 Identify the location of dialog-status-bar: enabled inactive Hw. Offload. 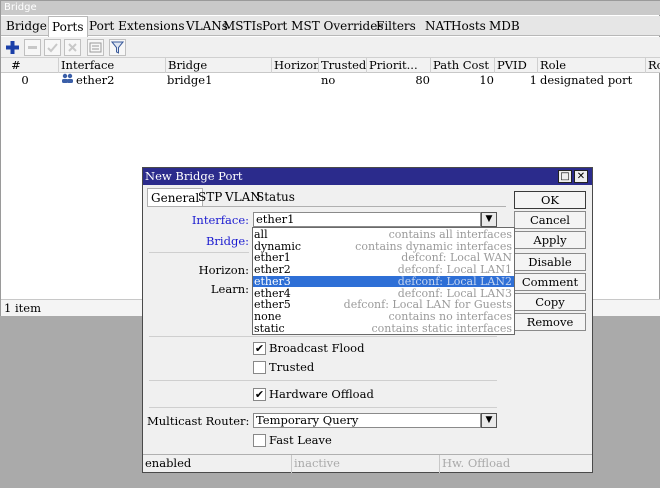
(367, 463).